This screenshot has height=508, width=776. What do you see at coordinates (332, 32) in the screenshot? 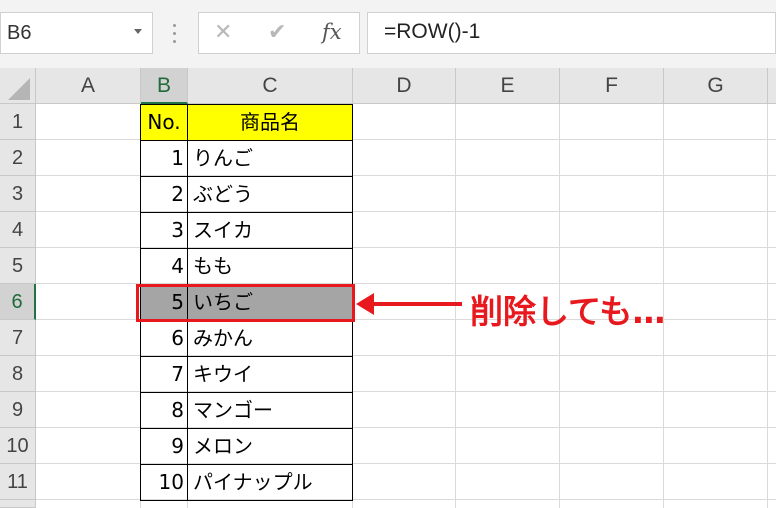
I see `insert-function-icon: fx` at bounding box center [332, 32].